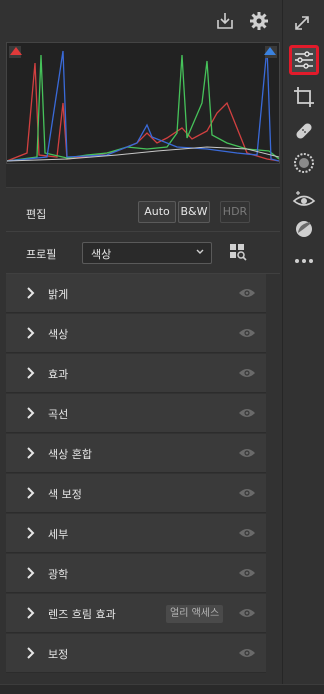  I want to click on top-toolbar, so click(141, 21).